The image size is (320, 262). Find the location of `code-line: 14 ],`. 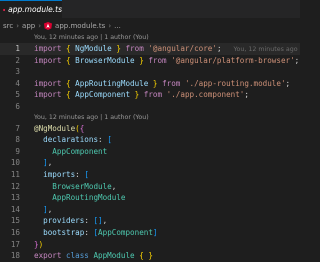

code-line: 14 ], is located at coordinates (150, 210).